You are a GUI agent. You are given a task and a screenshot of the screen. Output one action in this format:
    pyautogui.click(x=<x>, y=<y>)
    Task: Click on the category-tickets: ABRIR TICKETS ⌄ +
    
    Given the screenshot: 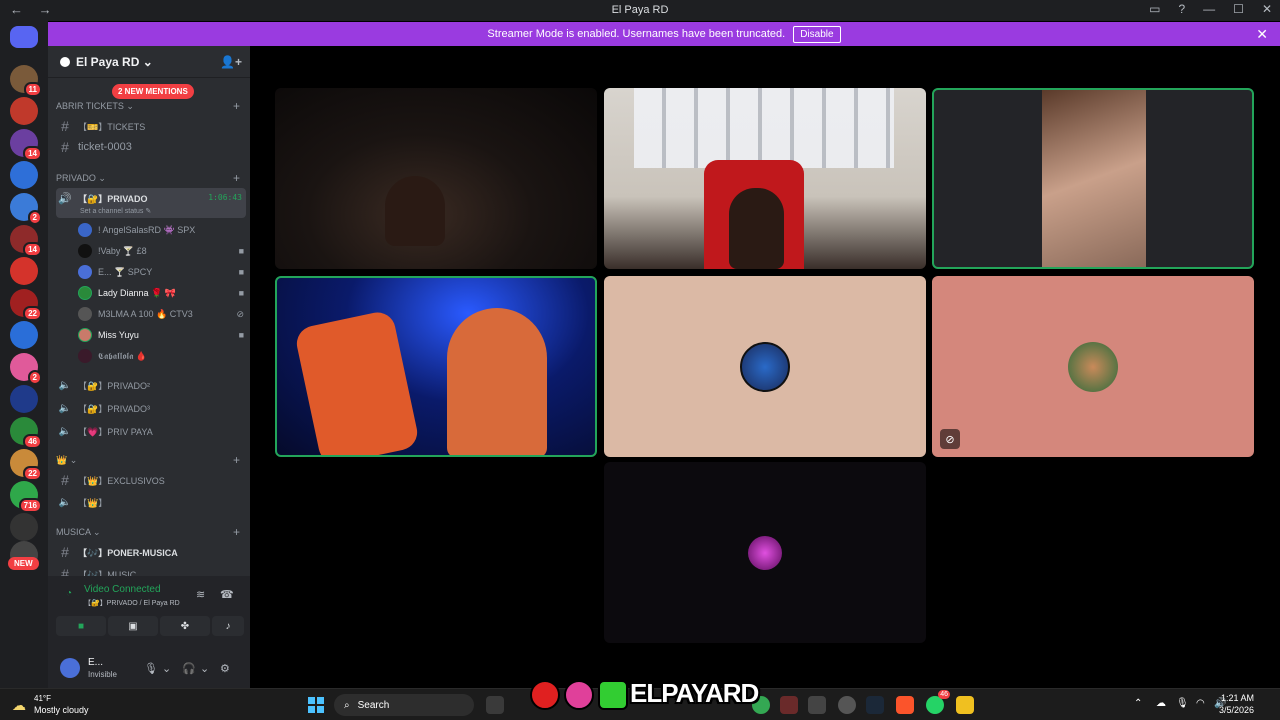 What is the action you would take?
    pyautogui.click(x=151, y=106)
    